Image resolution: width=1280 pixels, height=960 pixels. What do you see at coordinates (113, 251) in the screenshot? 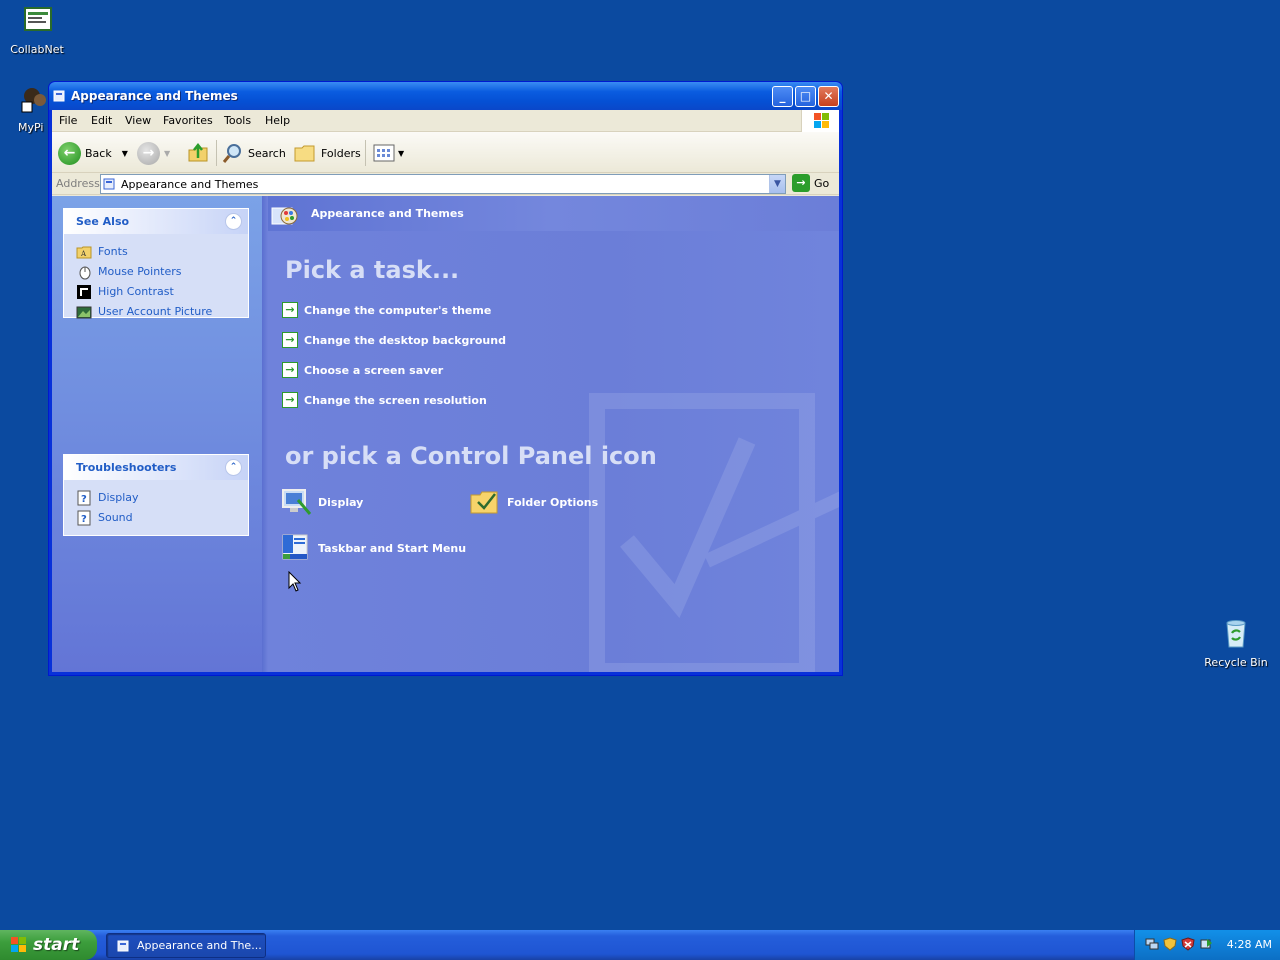
I see `see-also-item-label: Fonts` at bounding box center [113, 251].